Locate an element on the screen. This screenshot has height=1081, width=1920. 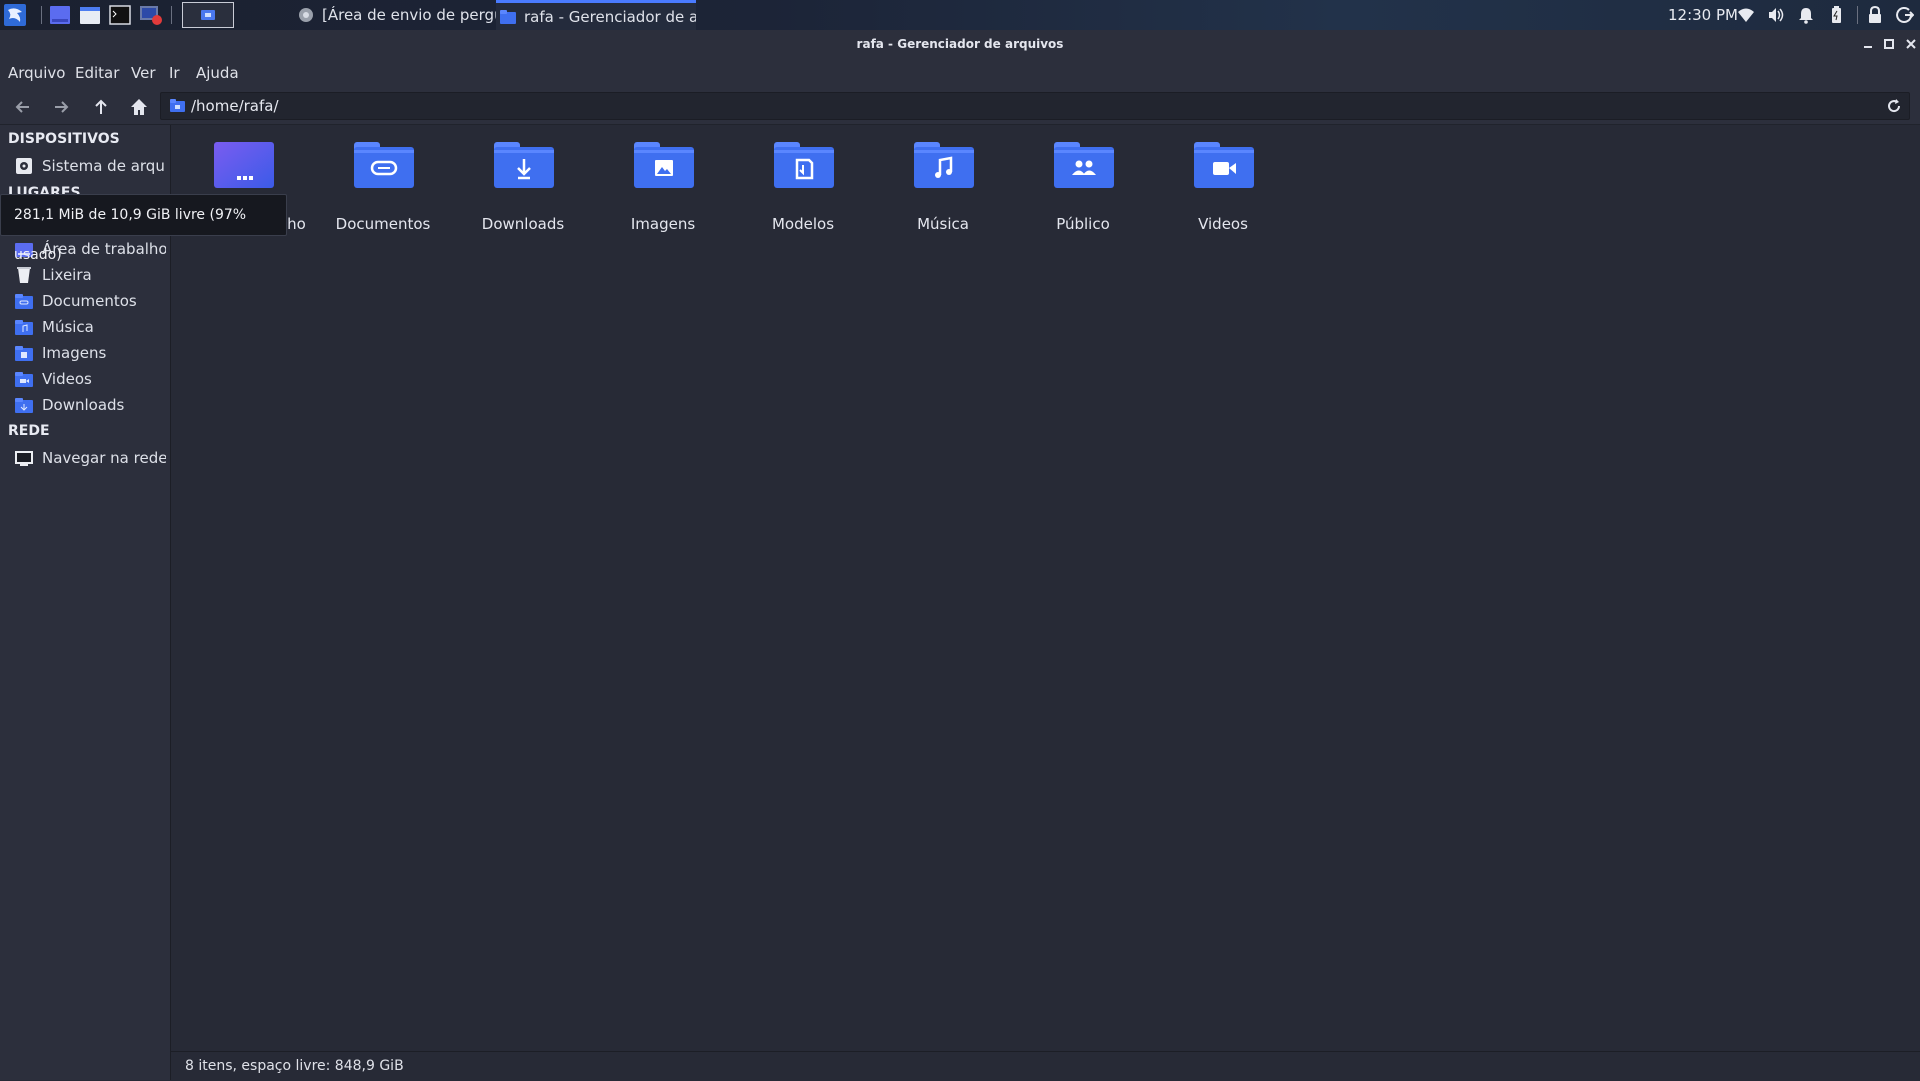
location-path: /home/rafa/ is located at coordinates (235, 106).